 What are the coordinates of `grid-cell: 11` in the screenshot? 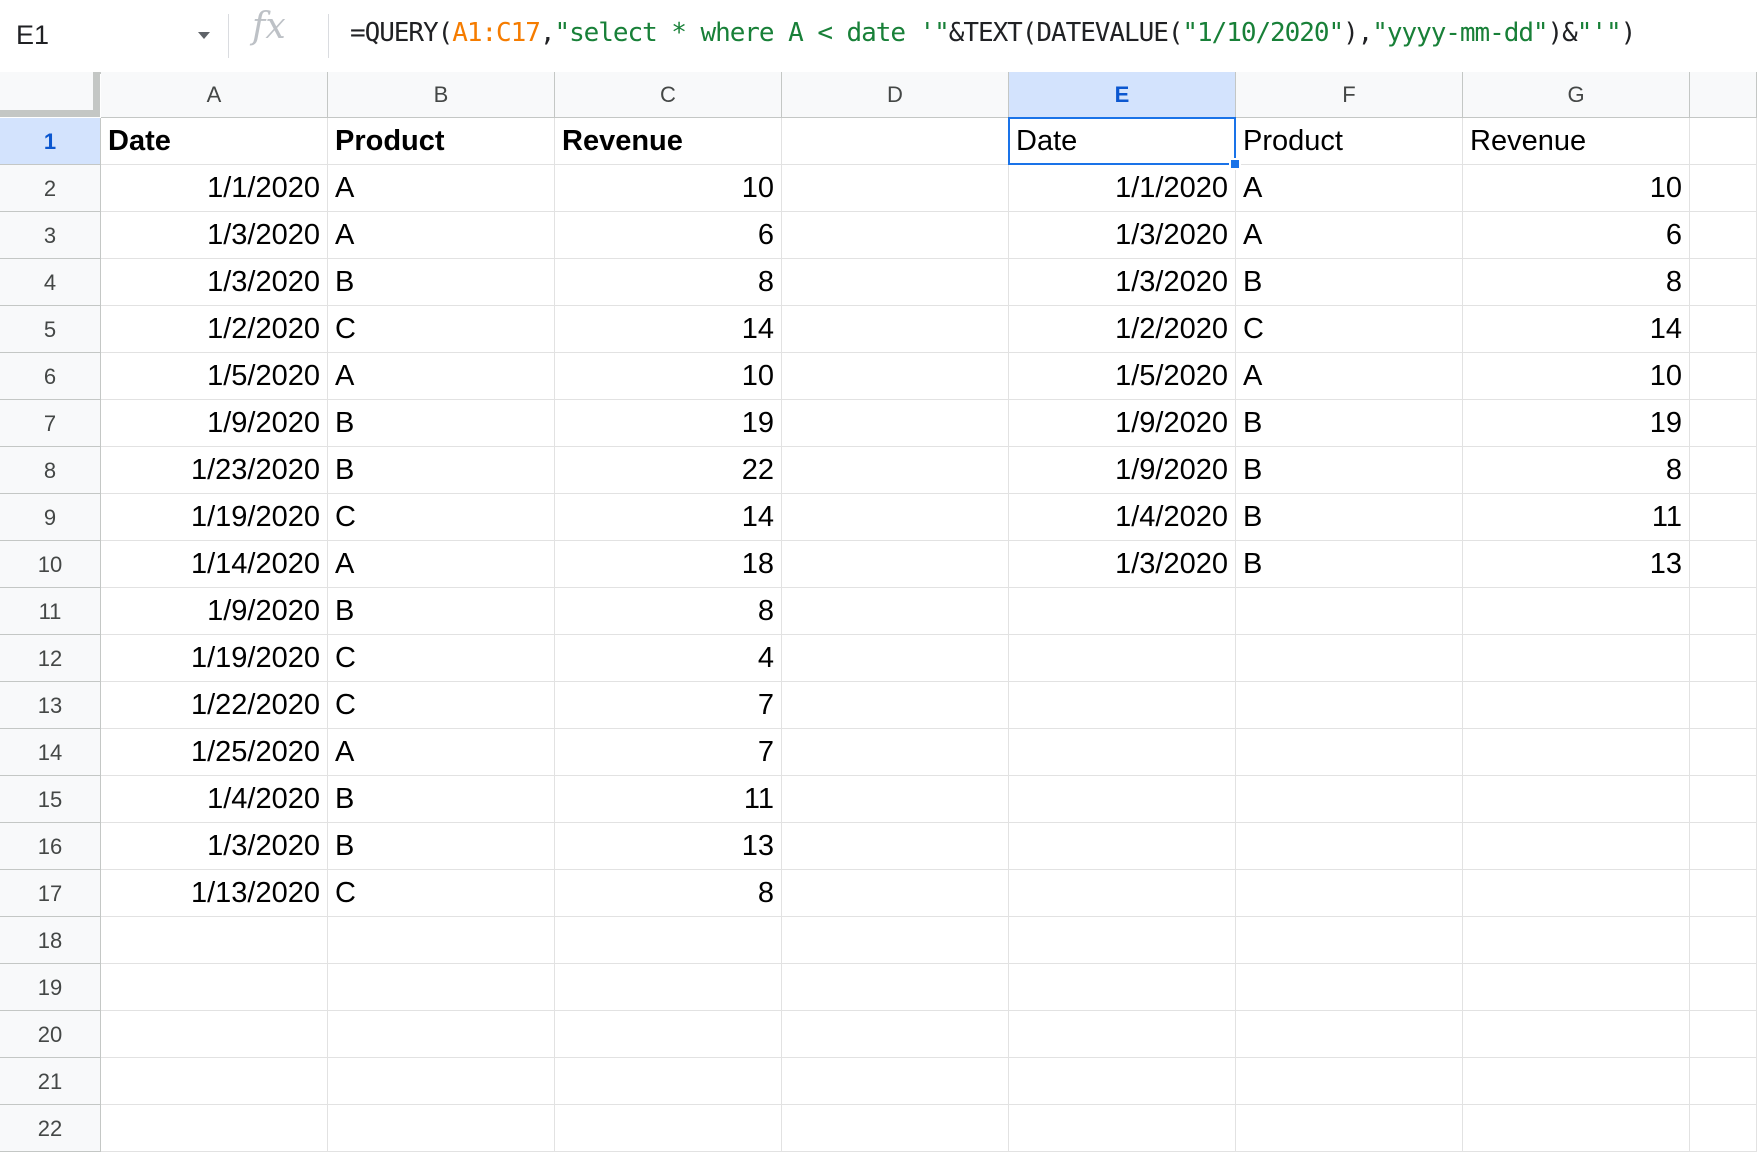 It's located at (1576, 517).